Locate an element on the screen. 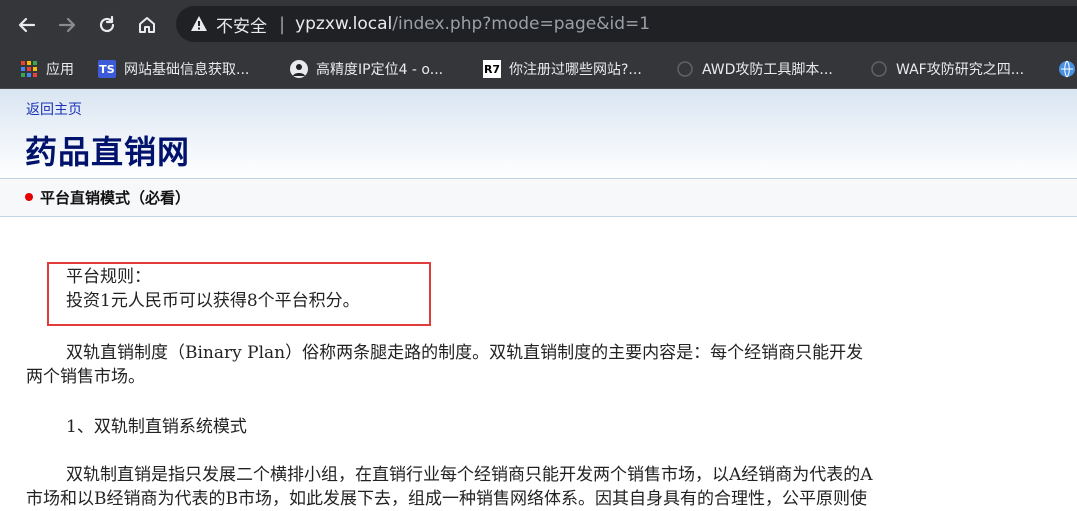  home-icon is located at coordinates (147, 25).